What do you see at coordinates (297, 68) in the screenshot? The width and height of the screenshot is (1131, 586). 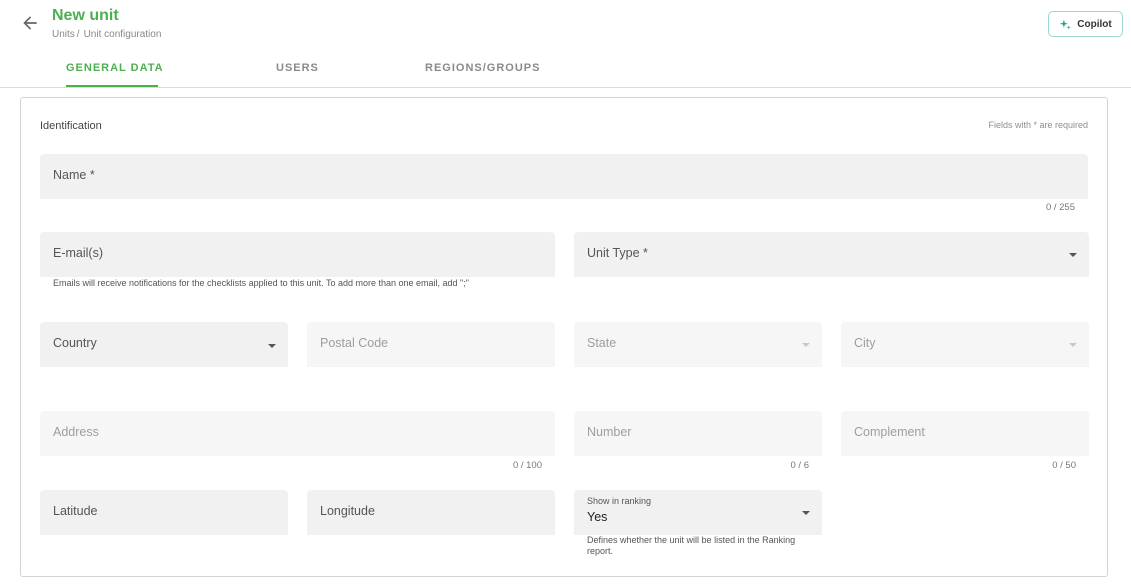 I see `tab-users: USERS` at bounding box center [297, 68].